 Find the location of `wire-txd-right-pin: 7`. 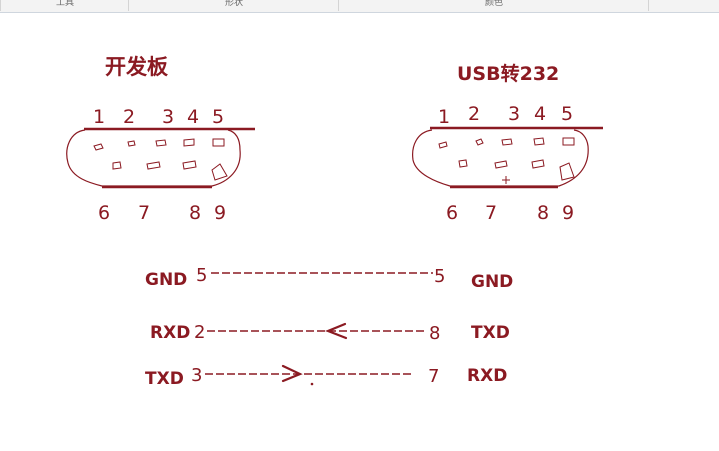

wire-txd-right-pin: 7 is located at coordinates (433, 376).